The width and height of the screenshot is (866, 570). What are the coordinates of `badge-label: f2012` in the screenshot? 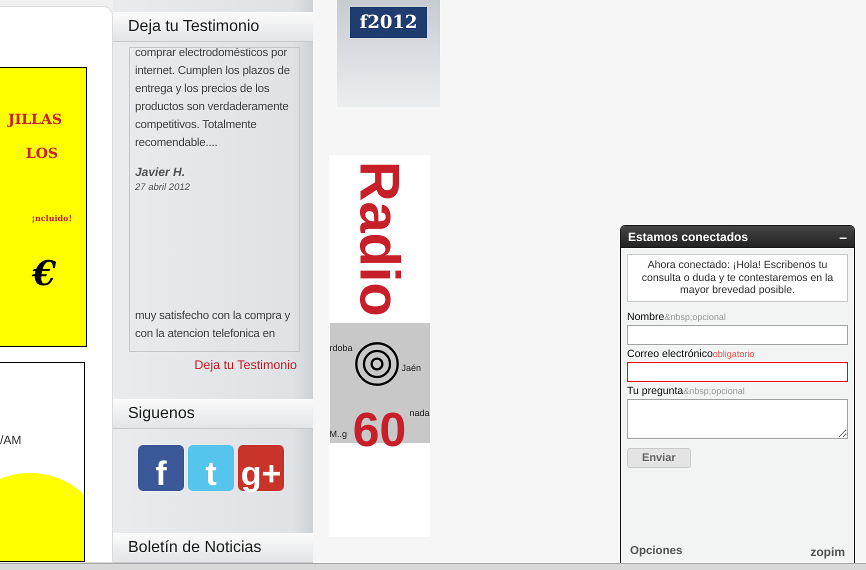 It's located at (389, 22).